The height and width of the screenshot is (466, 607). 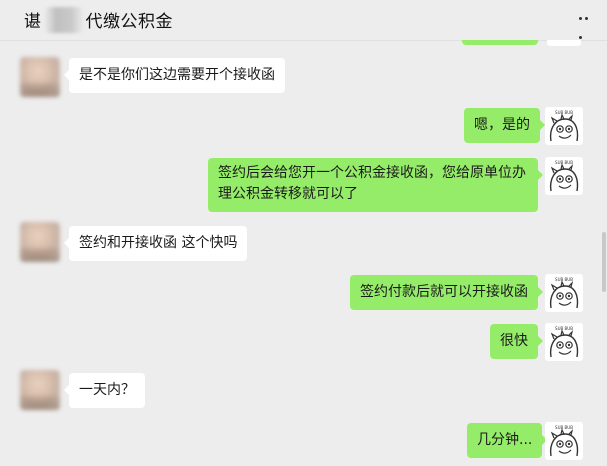 I want to click on message-bubble: 签约和开接收函 这个快吗, so click(x=155, y=243).